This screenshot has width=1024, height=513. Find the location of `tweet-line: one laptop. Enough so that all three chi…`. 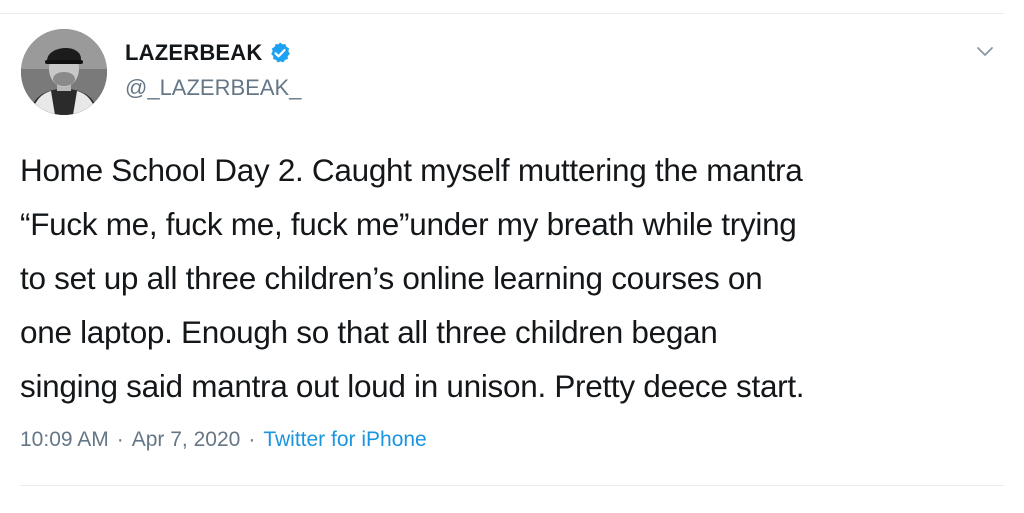

tweet-line: one laptop. Enough so that all three chi… is located at coordinates (369, 332).